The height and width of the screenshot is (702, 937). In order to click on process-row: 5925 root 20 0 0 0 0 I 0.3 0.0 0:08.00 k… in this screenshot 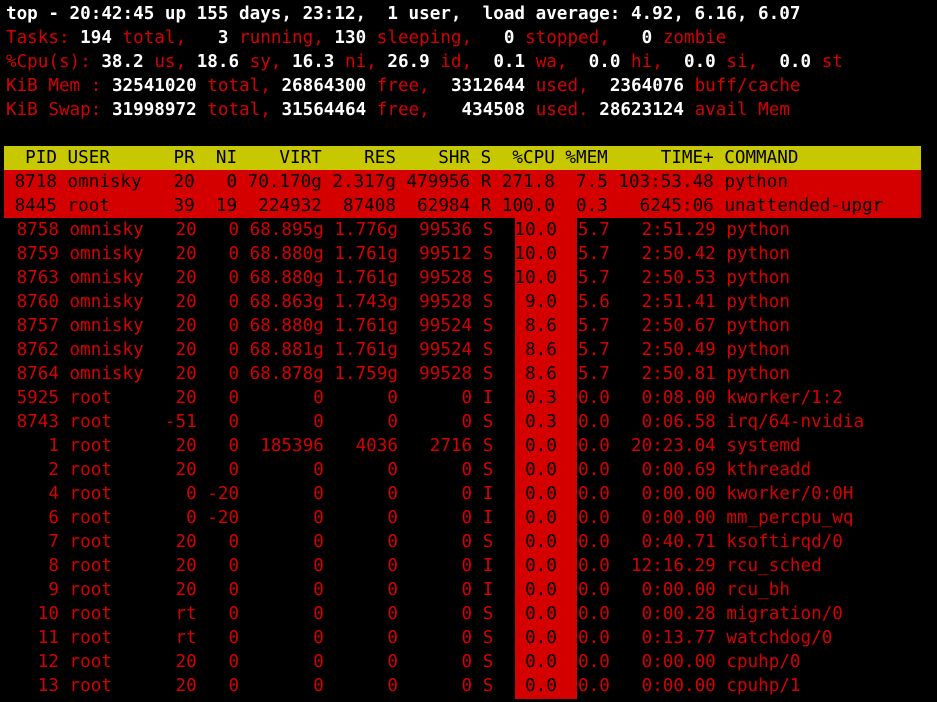, I will do `click(471, 398)`.